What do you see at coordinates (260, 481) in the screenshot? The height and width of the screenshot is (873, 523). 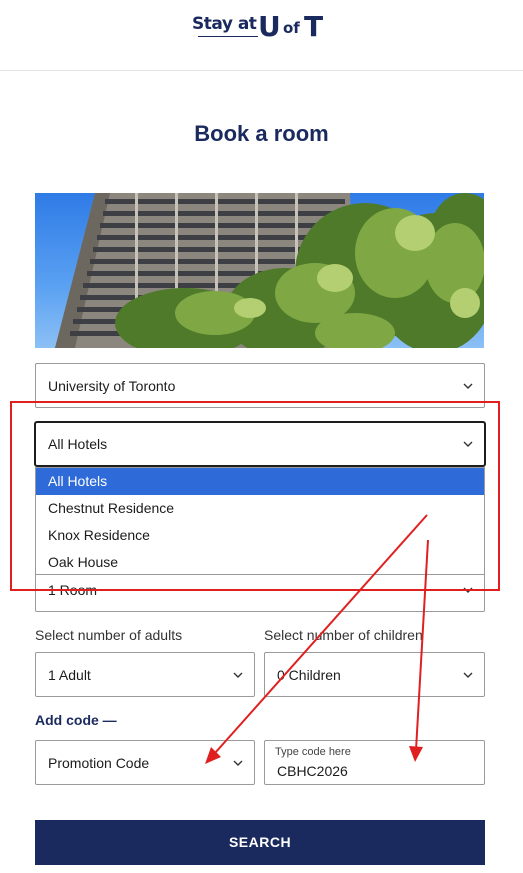 I see `hotel-option-all-hotels: All Hotels` at bounding box center [260, 481].